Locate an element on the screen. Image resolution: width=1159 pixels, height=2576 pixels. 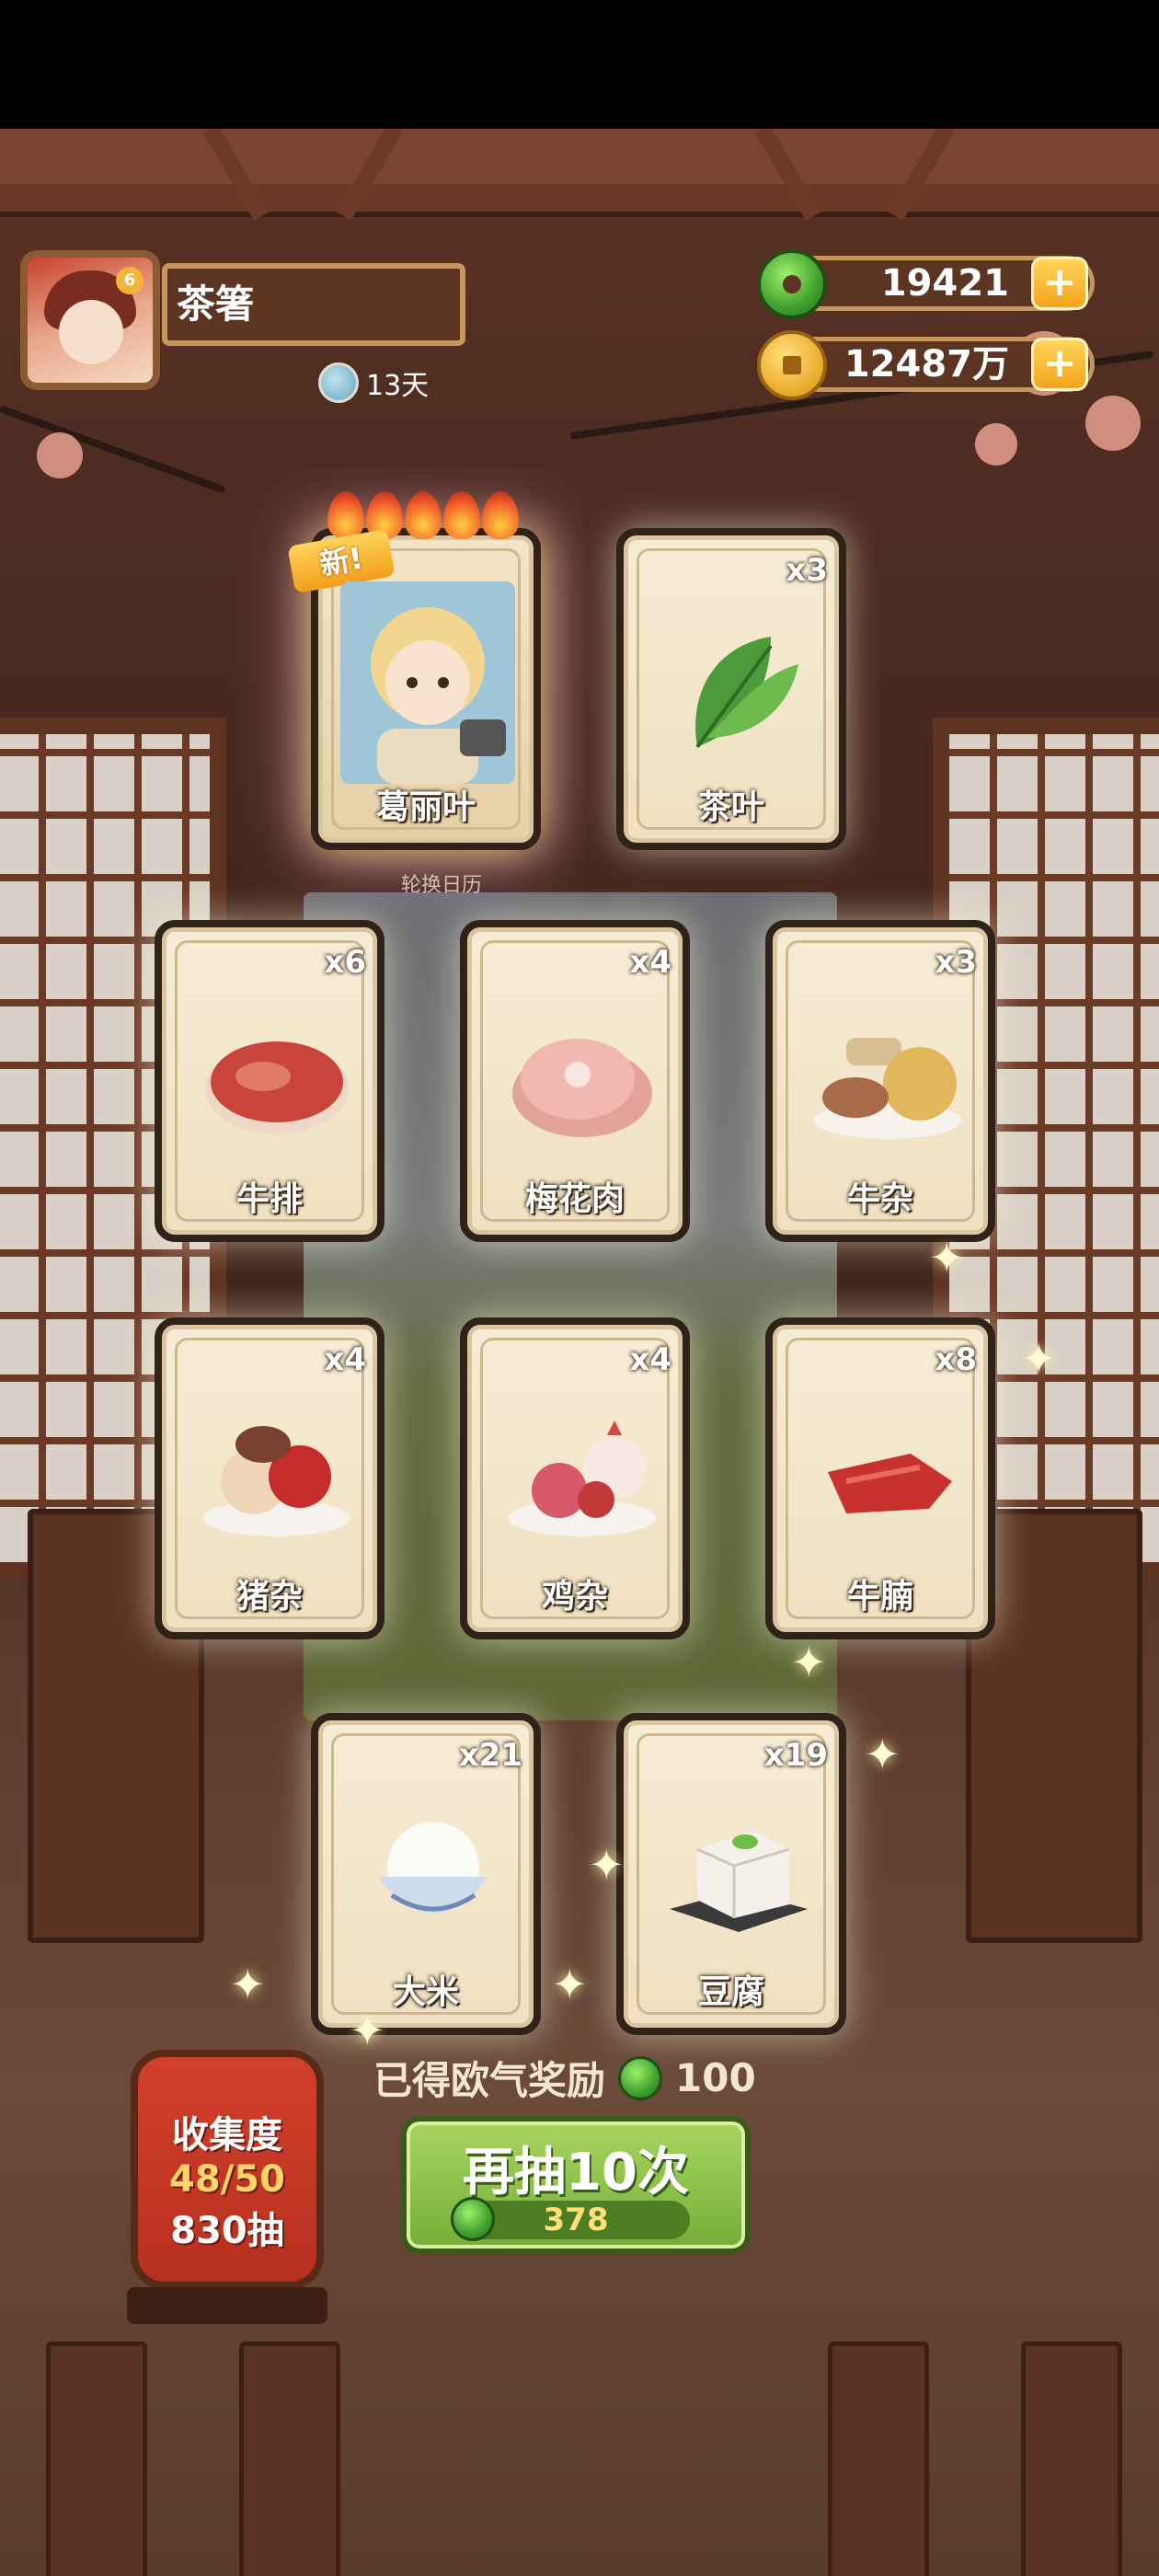
reward-amount: 100 is located at coordinates (715, 2077).